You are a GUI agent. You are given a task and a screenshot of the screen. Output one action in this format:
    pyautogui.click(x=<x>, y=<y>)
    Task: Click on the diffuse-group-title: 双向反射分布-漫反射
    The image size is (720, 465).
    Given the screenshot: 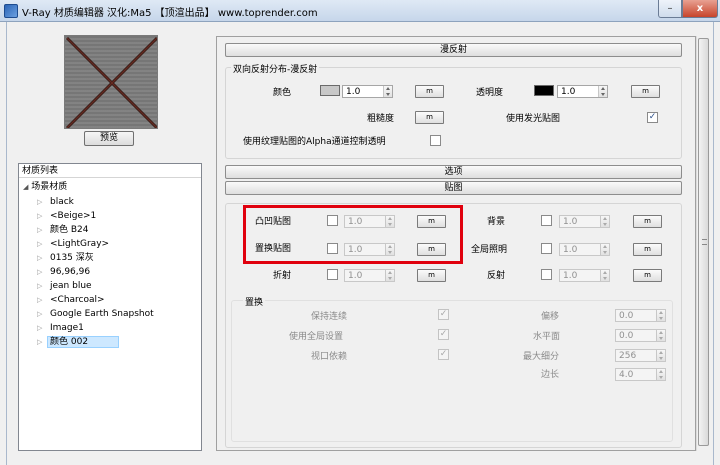 What is the action you would take?
    pyautogui.click(x=275, y=68)
    